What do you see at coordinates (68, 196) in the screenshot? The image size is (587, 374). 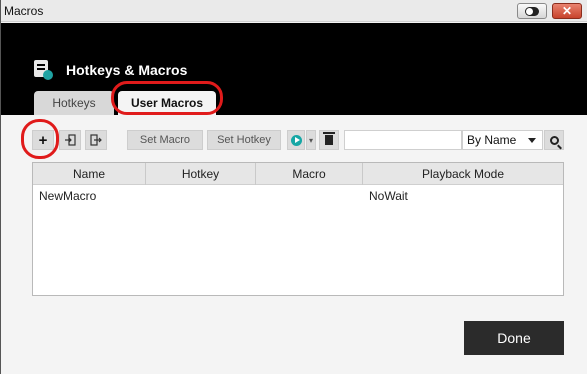 I see `cell-name: NewMacro` at bounding box center [68, 196].